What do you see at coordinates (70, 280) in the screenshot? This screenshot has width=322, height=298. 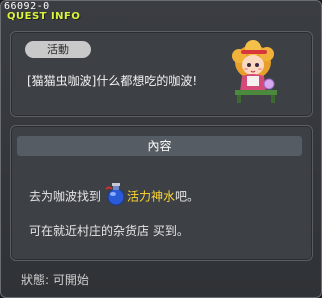 I see `status-value: 可開始` at bounding box center [70, 280].